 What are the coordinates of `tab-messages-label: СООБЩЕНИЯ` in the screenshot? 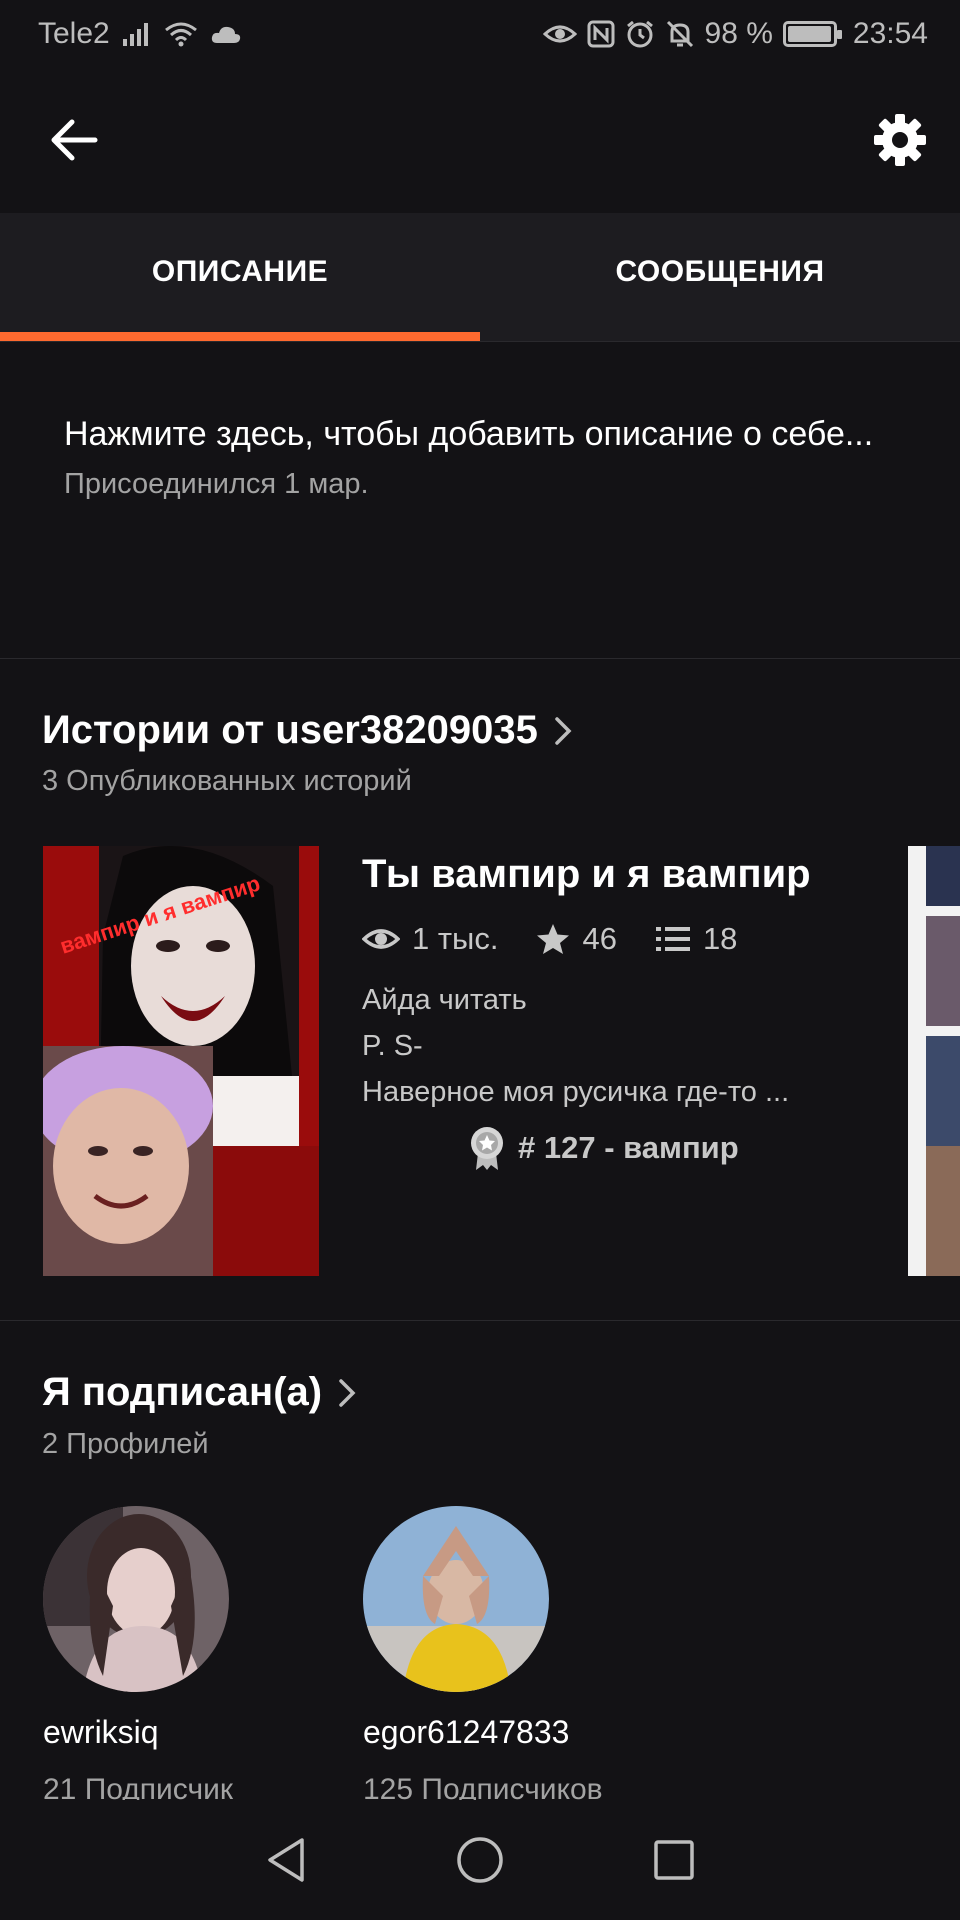 It's located at (720, 271).